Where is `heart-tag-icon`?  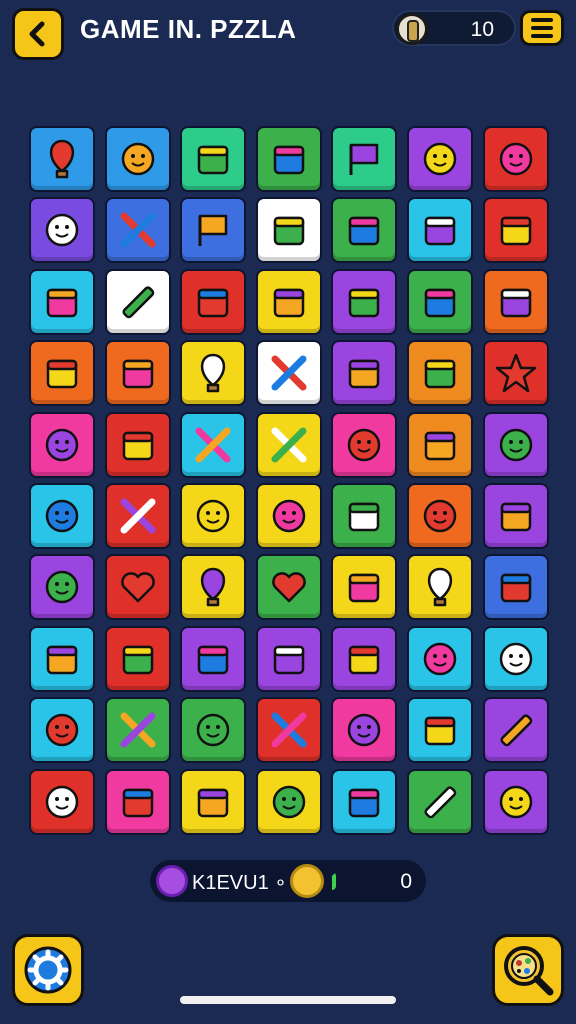 heart-tag-icon is located at coordinates (137, 587).